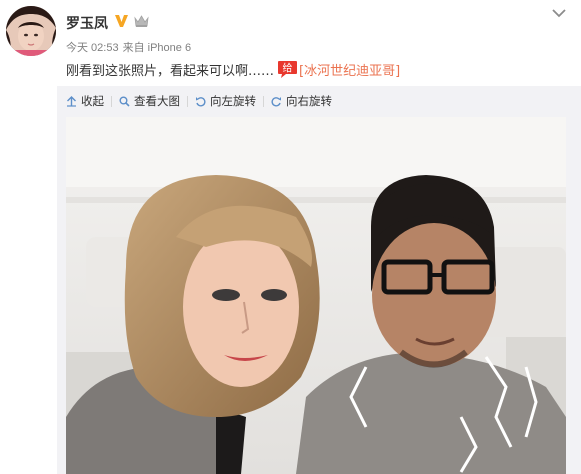 This screenshot has width=581, height=474. I want to click on collapse-button: 收起, so click(85, 101).